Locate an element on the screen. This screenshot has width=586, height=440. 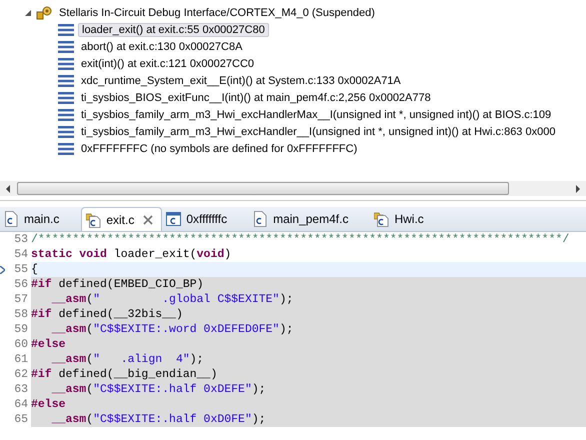
line-number: 61 is located at coordinates (21, 359).